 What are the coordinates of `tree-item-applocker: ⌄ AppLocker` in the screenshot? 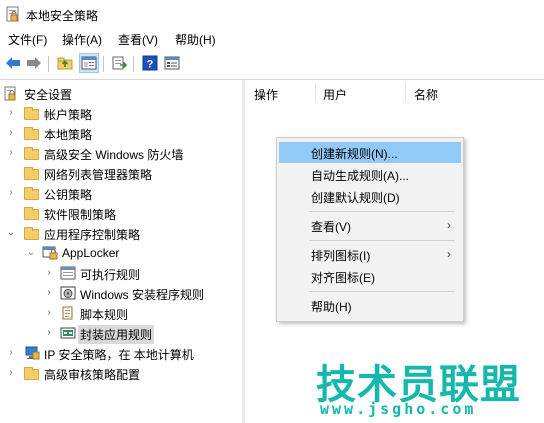 It's located at (121, 253).